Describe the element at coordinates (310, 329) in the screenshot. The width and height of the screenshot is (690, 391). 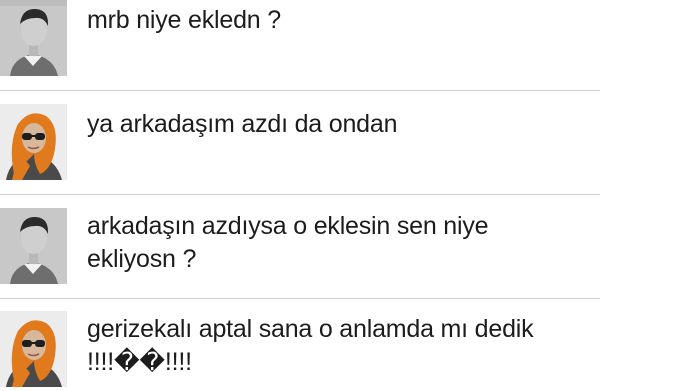
I see `message-text-line: gerizekalı aptal sana o anlamda mı dedik` at that location.